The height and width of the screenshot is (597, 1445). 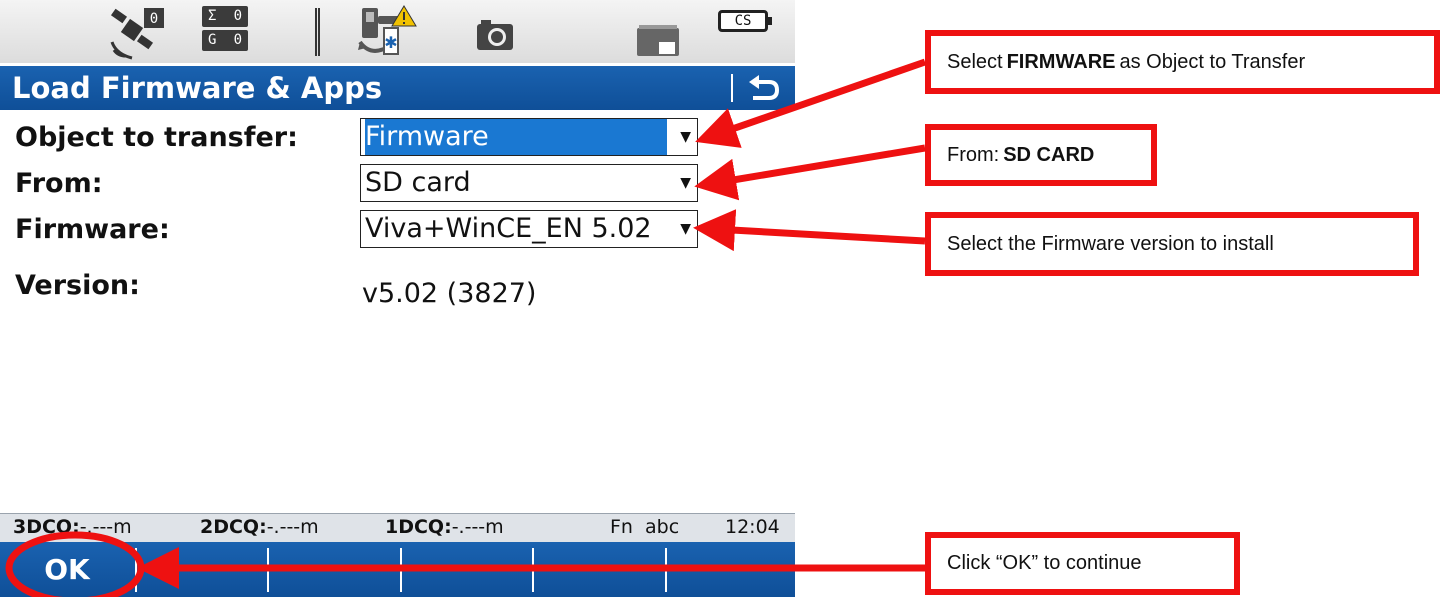 I want to click on object-to-transfer-select: Firmware ▼, so click(x=529, y=137).